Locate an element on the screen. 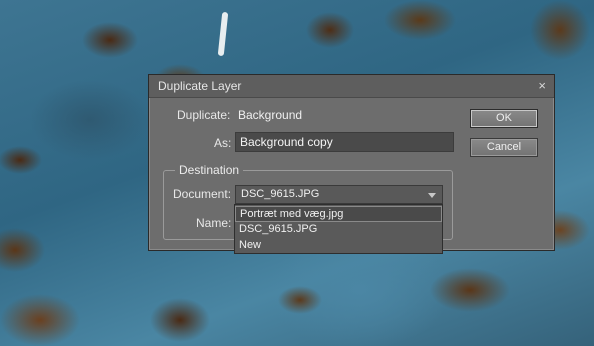  cancel-button: Cancel is located at coordinates (504, 147).